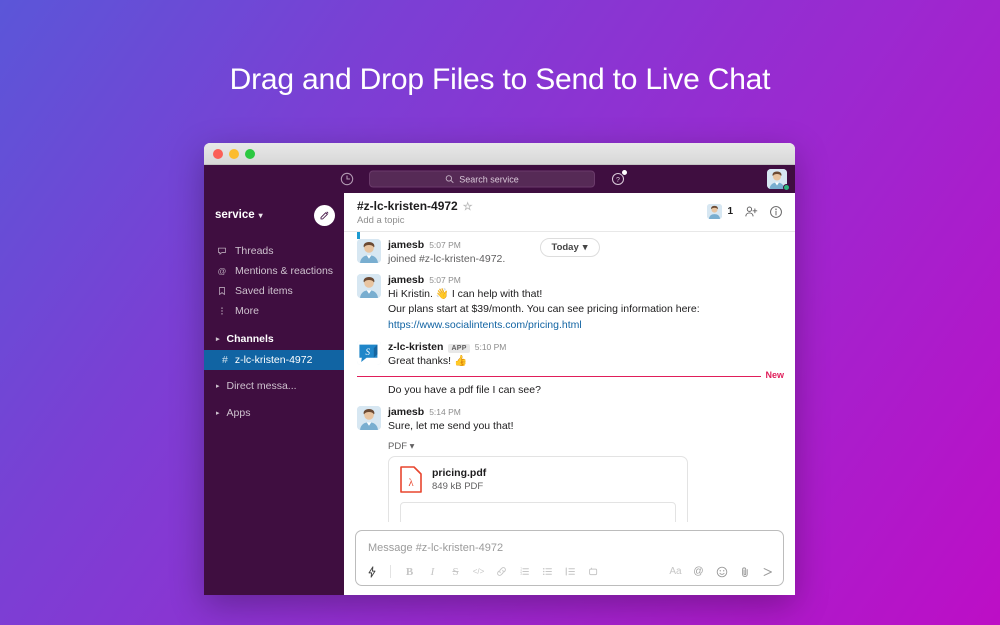 The width and height of the screenshot is (1000, 625). Describe the element at coordinates (407, 206) in the screenshot. I see `channel-title: #z-lc-kristen-4972` at that location.